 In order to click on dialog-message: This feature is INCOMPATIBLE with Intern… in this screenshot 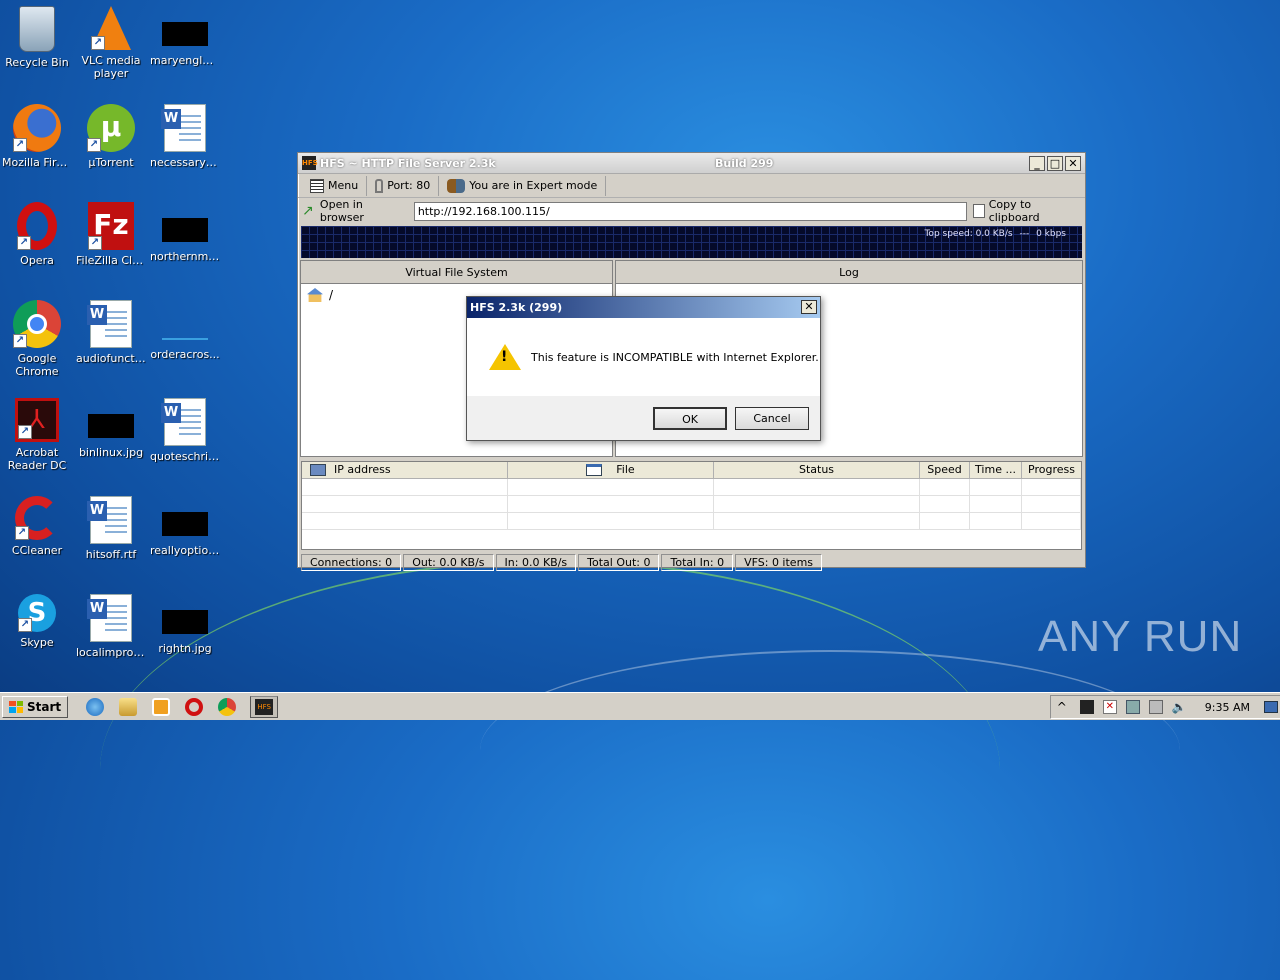, I will do `click(675, 357)`.